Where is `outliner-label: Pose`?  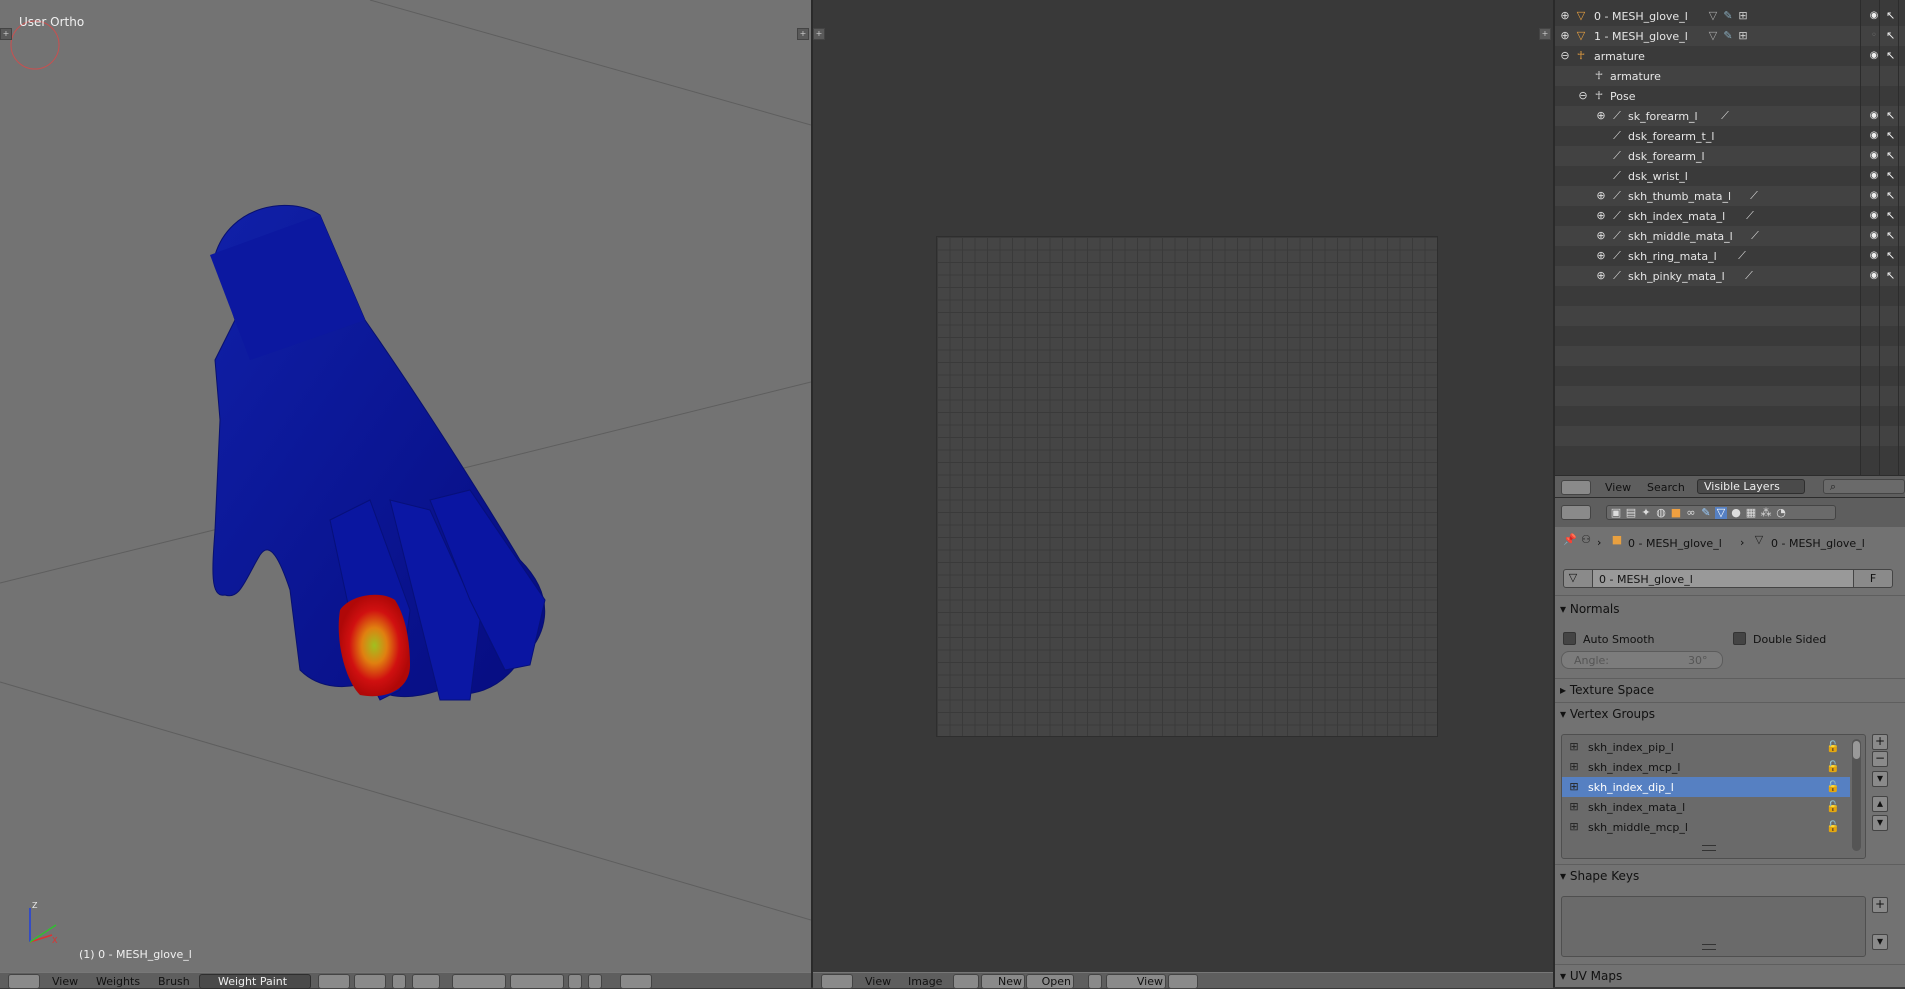
outliner-label: Pose is located at coordinates (1622, 96).